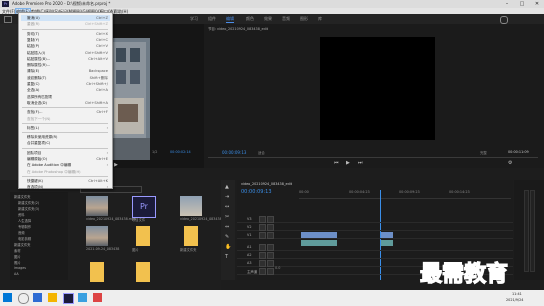  Describe the element at coordinates (65, 143) in the screenshot. I see `edit-menu-item: 合并重复项(C)` at that location.